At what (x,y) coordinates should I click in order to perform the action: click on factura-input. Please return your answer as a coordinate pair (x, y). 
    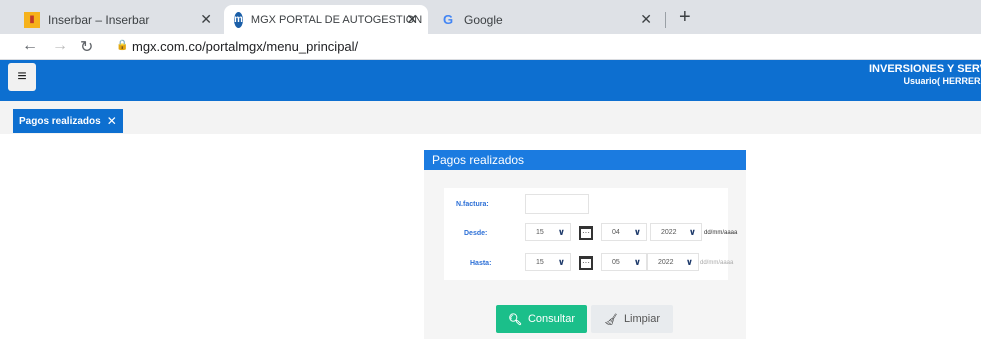
    Looking at the image, I should click on (557, 204).